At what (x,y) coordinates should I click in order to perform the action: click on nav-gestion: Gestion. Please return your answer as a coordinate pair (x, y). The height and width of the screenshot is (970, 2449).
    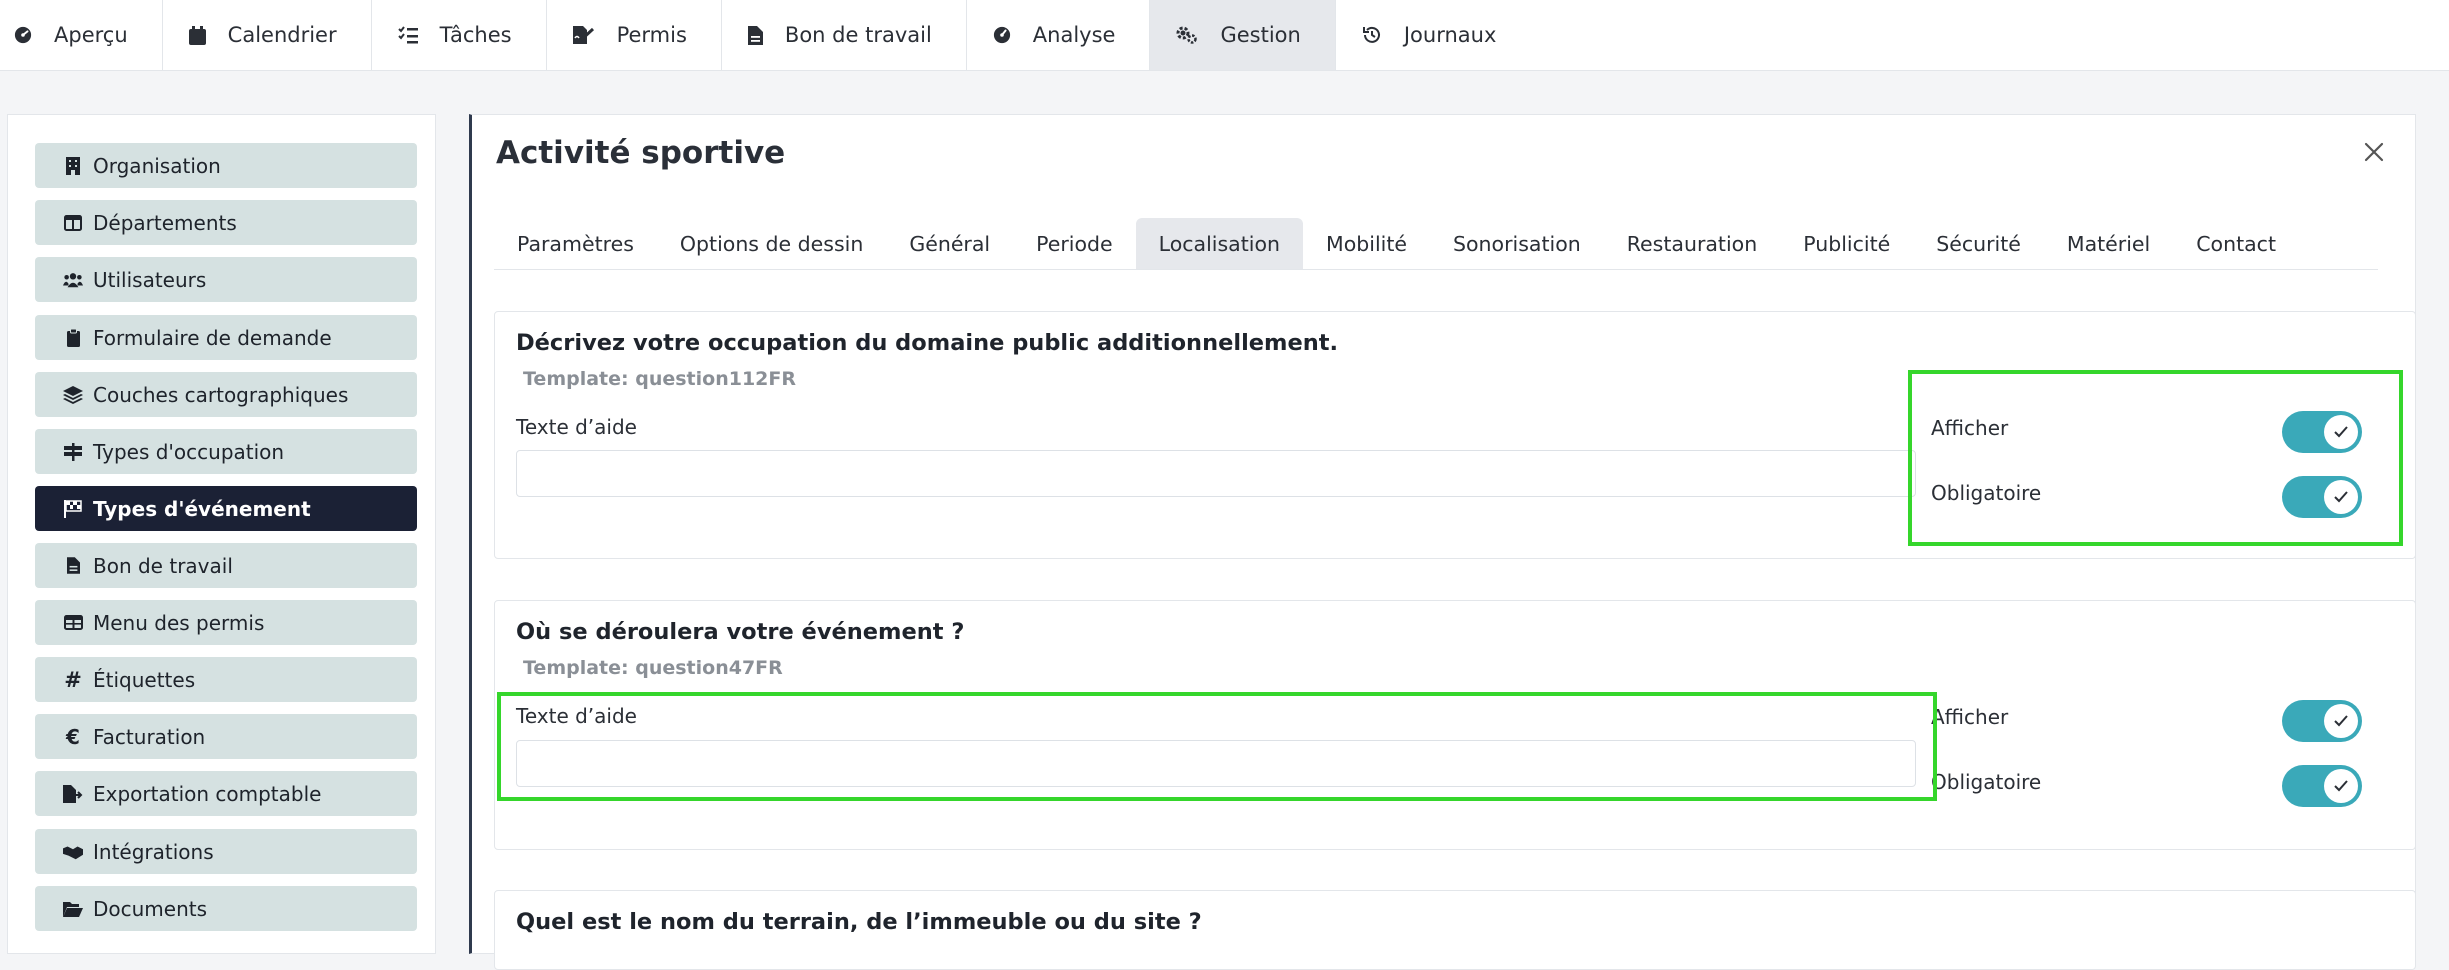
    Looking at the image, I should click on (1243, 35).